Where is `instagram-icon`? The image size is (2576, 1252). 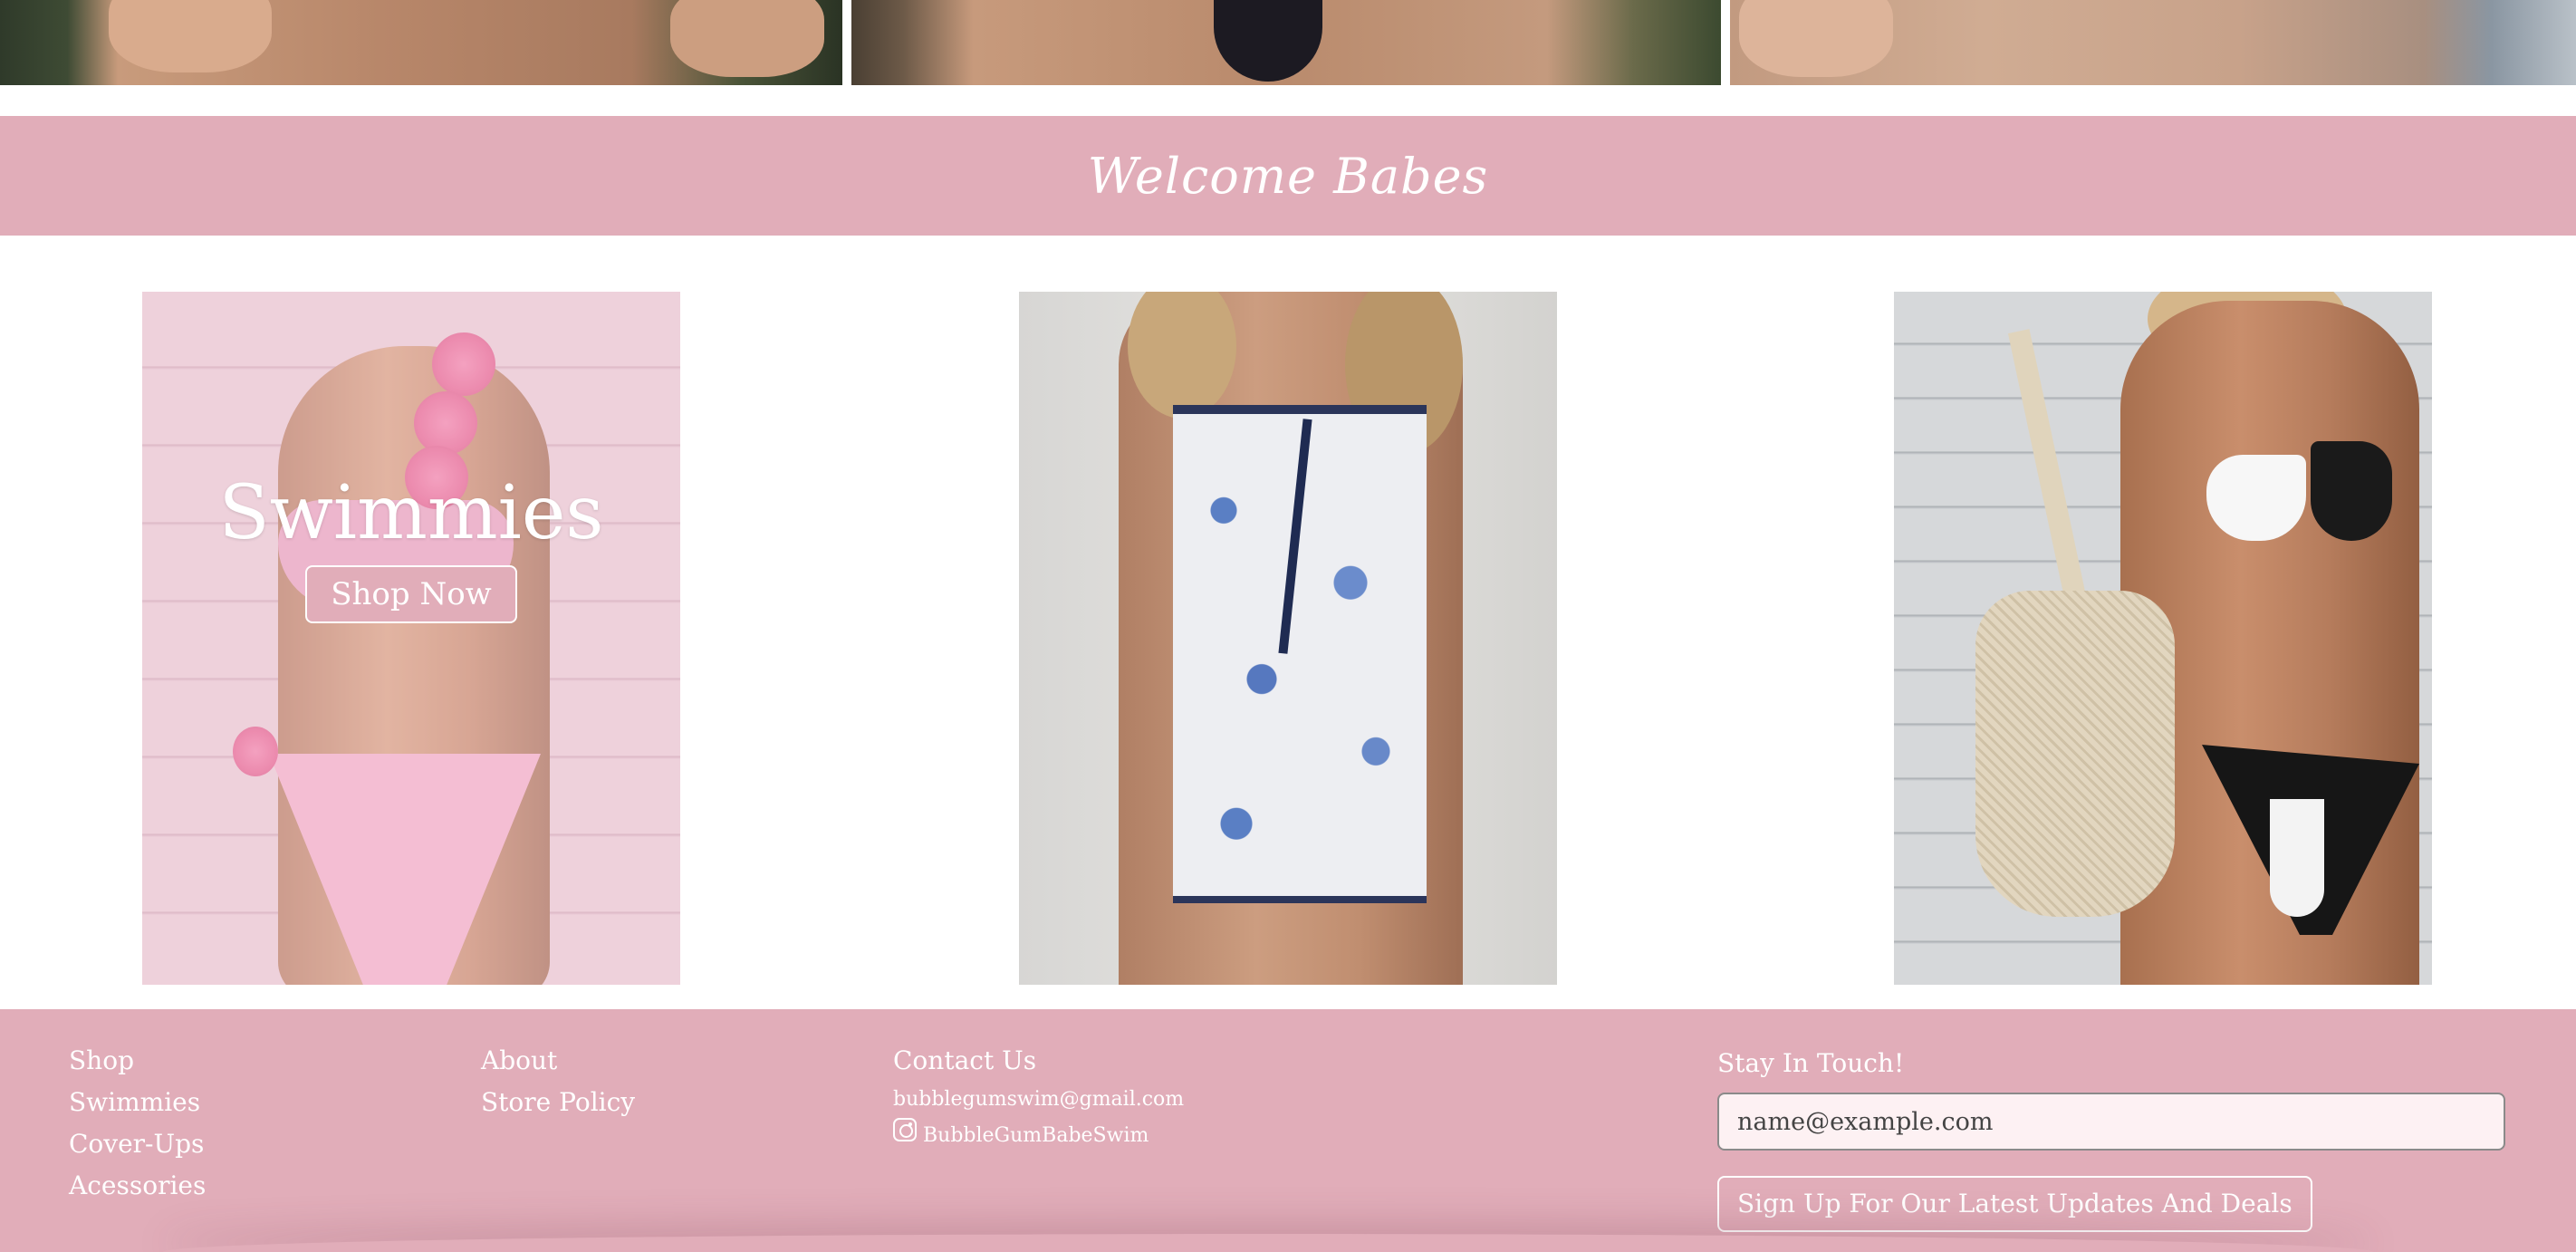
instagram-icon is located at coordinates (905, 1129).